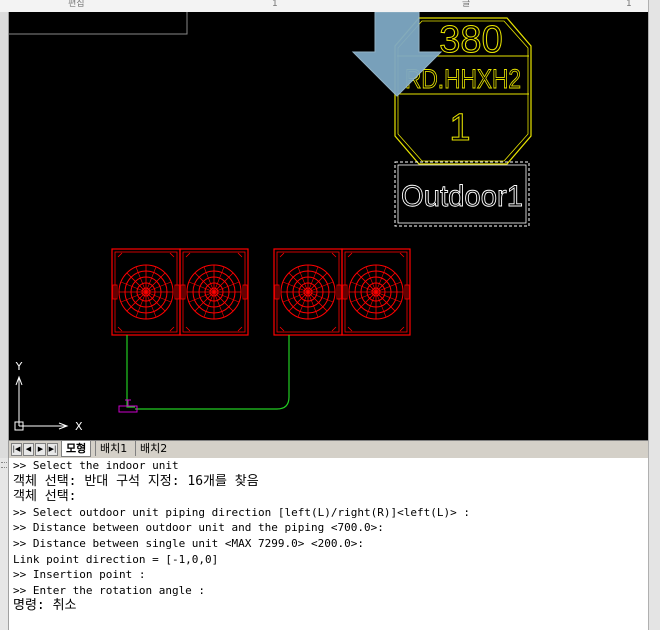 This screenshot has height=630, width=660. What do you see at coordinates (342, 292) in the screenshot?
I see `indoor-unit-group-right` at bounding box center [342, 292].